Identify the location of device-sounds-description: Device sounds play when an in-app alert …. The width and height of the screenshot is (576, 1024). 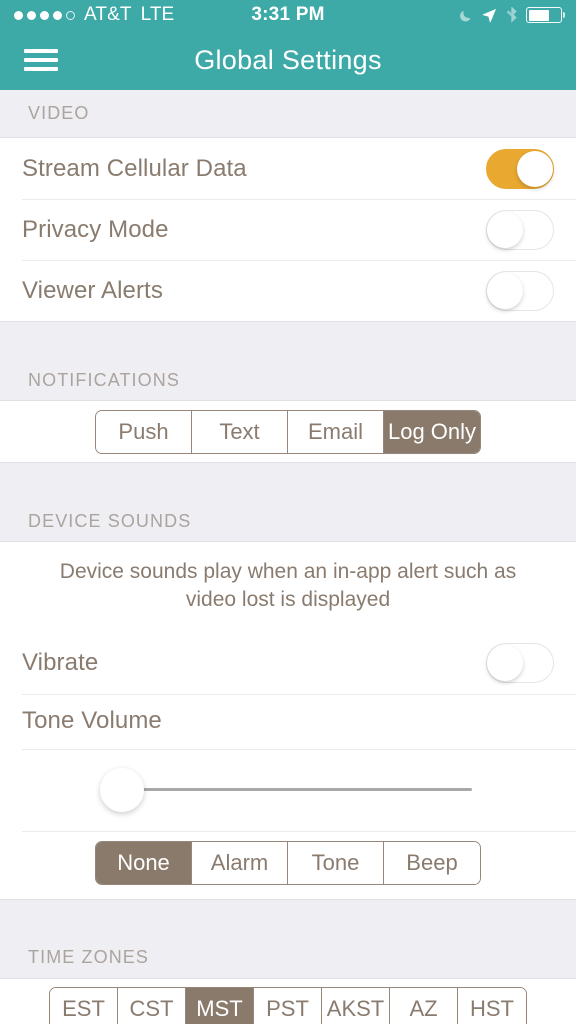
(288, 587).